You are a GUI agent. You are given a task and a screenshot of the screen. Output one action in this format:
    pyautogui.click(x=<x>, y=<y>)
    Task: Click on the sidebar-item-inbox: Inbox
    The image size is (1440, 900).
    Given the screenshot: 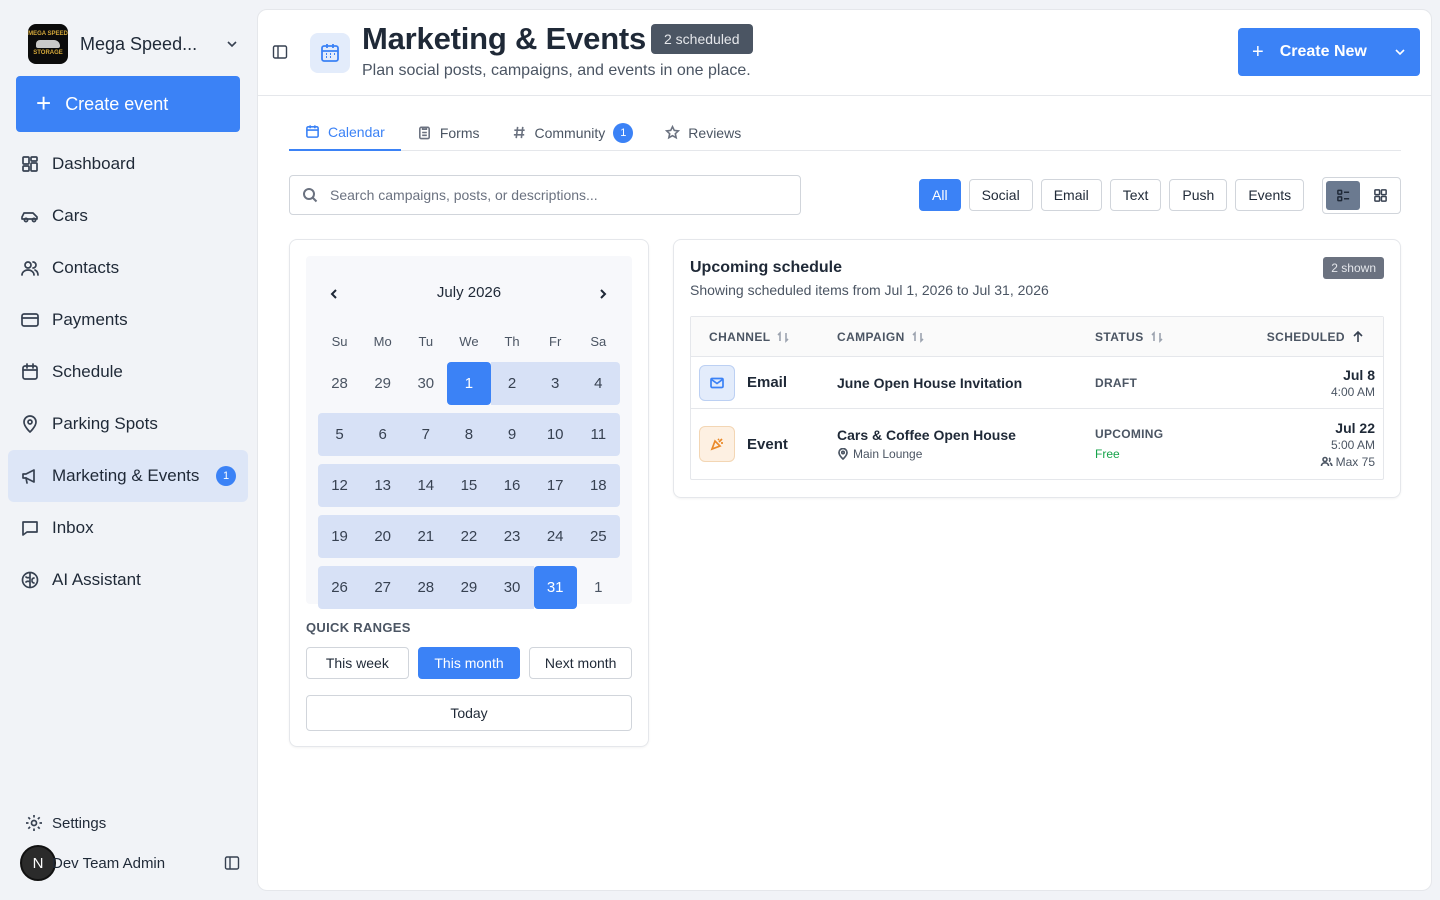 What is the action you would take?
    pyautogui.click(x=128, y=528)
    